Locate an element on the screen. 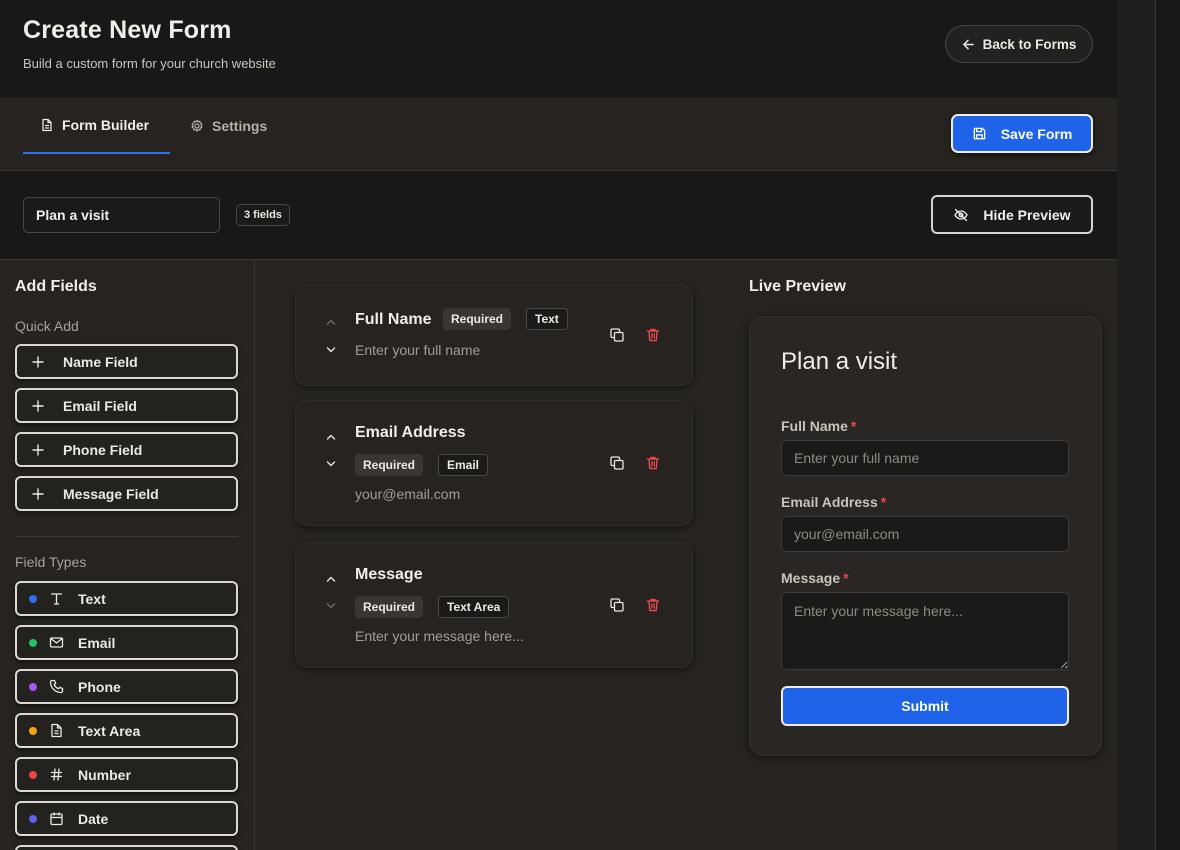  quick-add-phone-field-button: Phone Field is located at coordinates (126, 449).